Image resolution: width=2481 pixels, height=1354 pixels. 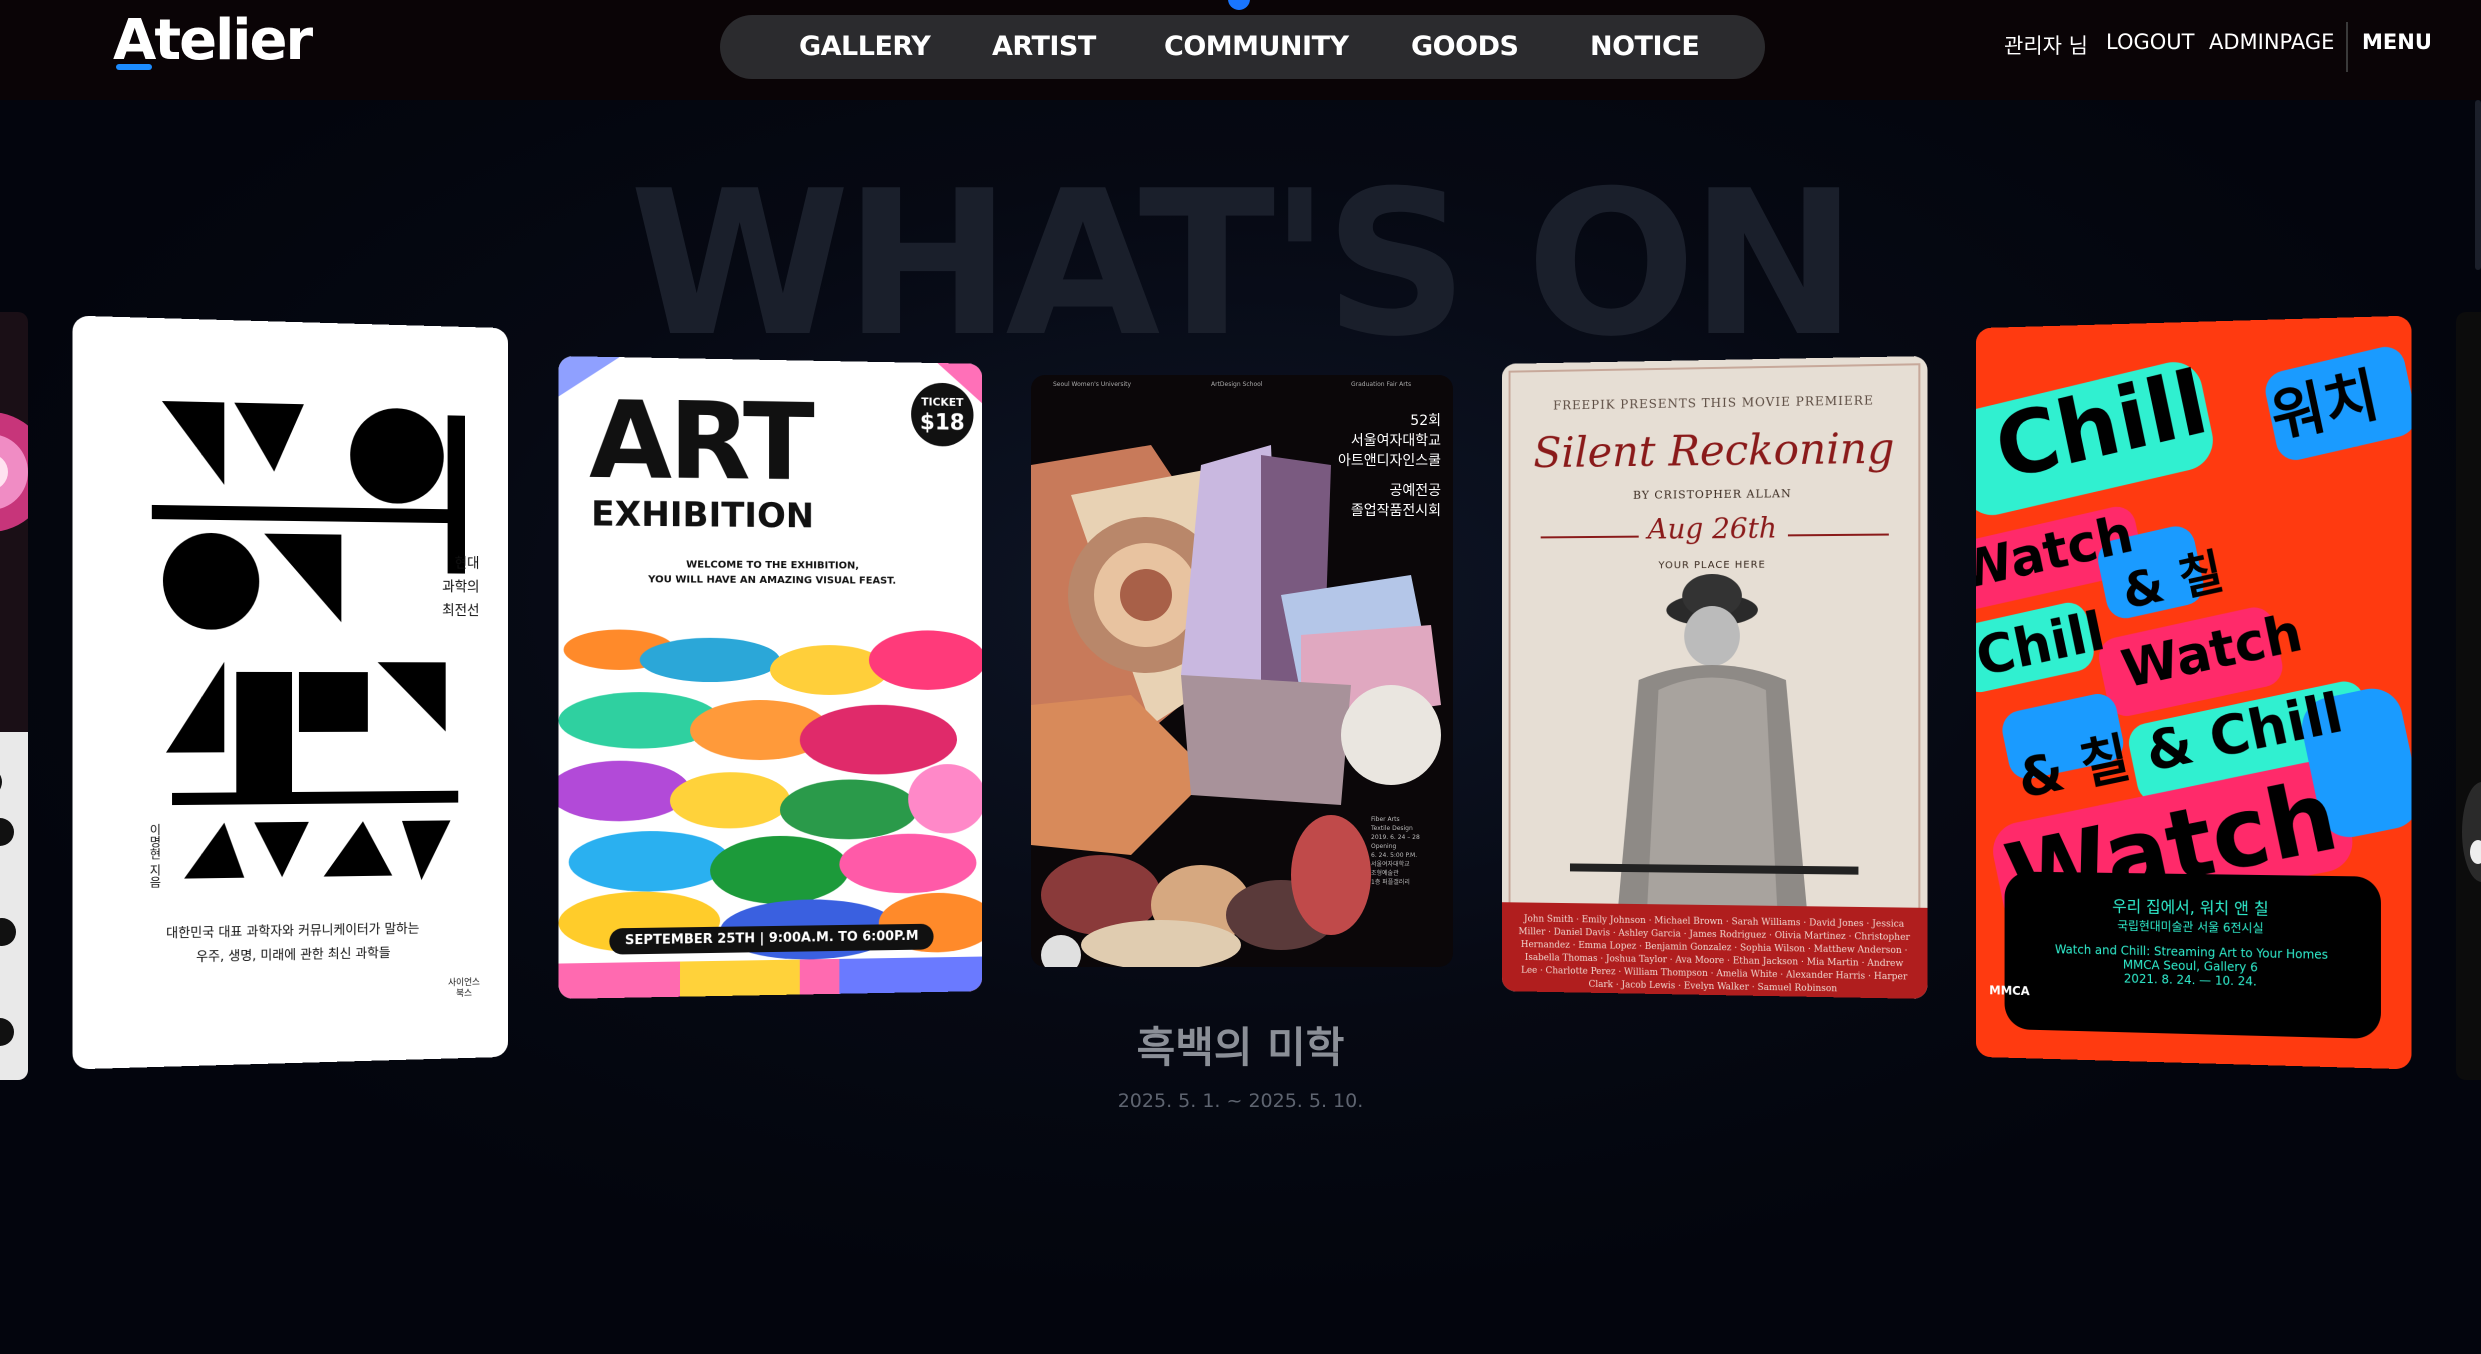 I want to click on nav-artist: ARTIST, so click(x=1044, y=47).